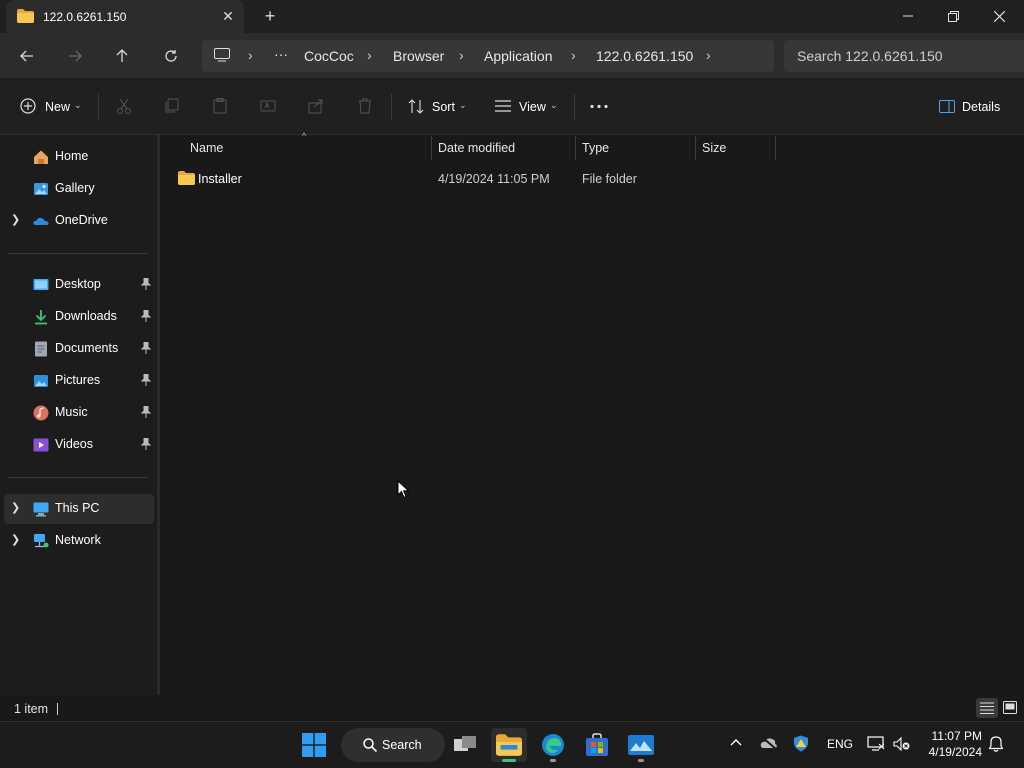 The image size is (1024, 768). I want to click on sidebar-item-onedrive: ❯ OneDrive, so click(79, 221).